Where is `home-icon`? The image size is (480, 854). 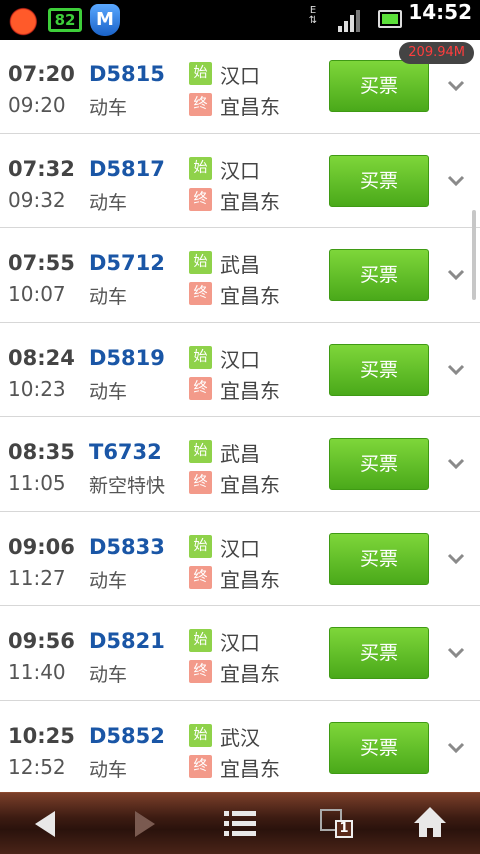
home-icon is located at coordinates (430, 822).